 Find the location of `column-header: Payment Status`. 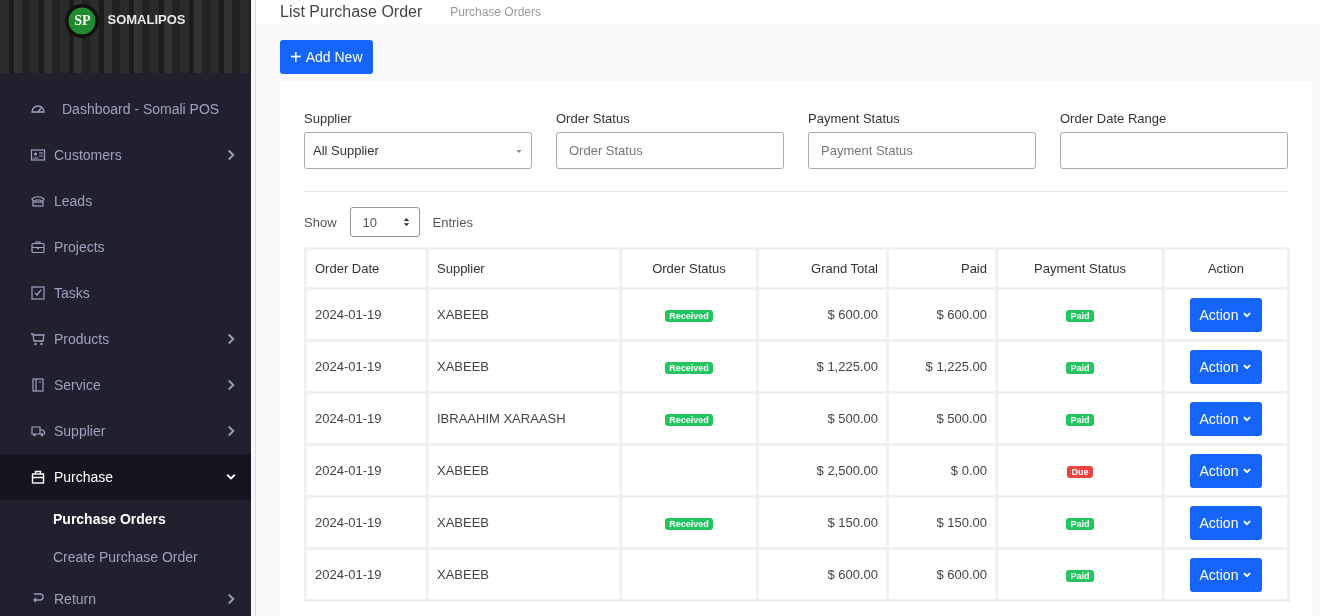

column-header: Payment Status is located at coordinates (1080, 268).